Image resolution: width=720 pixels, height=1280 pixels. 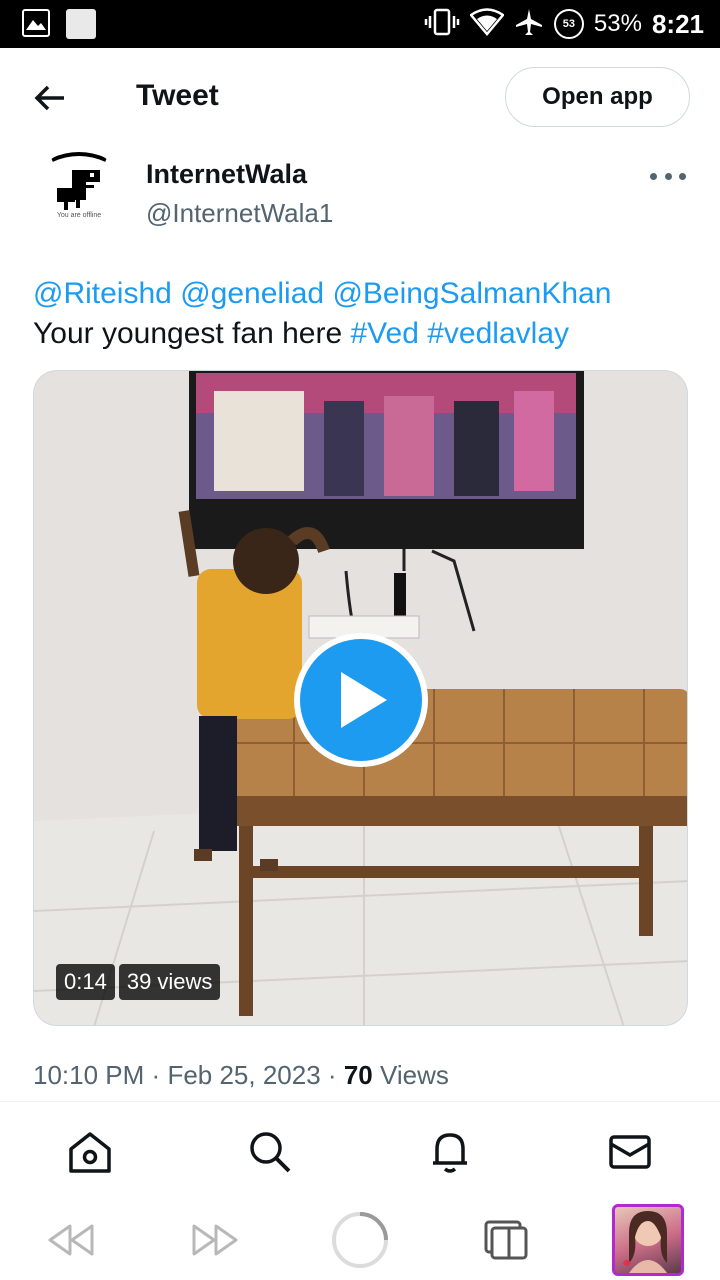 What do you see at coordinates (169, 982) in the screenshot?
I see `video-views: 39 views` at bounding box center [169, 982].